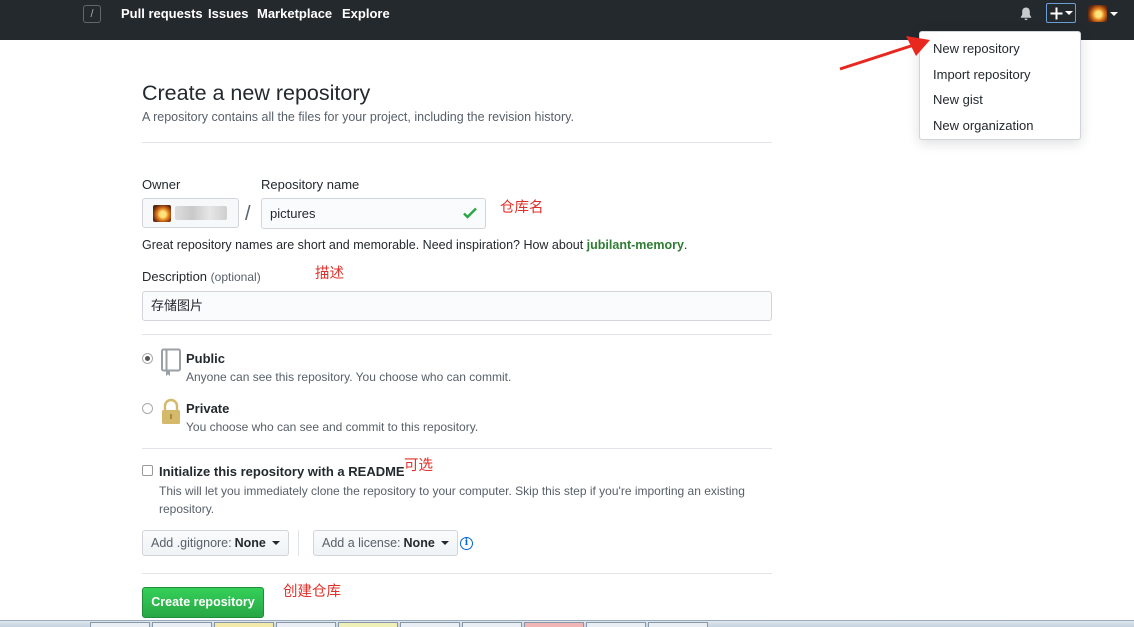 This screenshot has width=1134, height=627. Describe the element at coordinates (373, 213) in the screenshot. I see `repository-name-input: pictures` at that location.